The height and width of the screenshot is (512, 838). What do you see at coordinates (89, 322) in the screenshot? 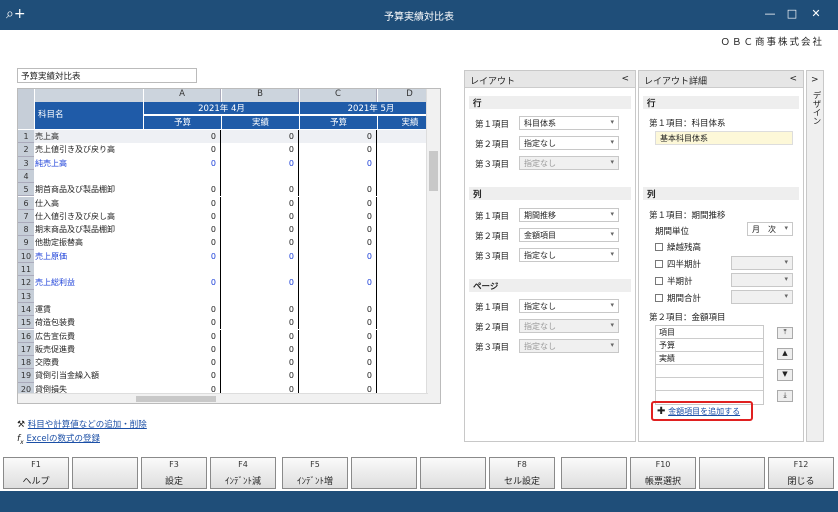
I see `row-subject-name: 荷造包装費` at bounding box center [89, 322].